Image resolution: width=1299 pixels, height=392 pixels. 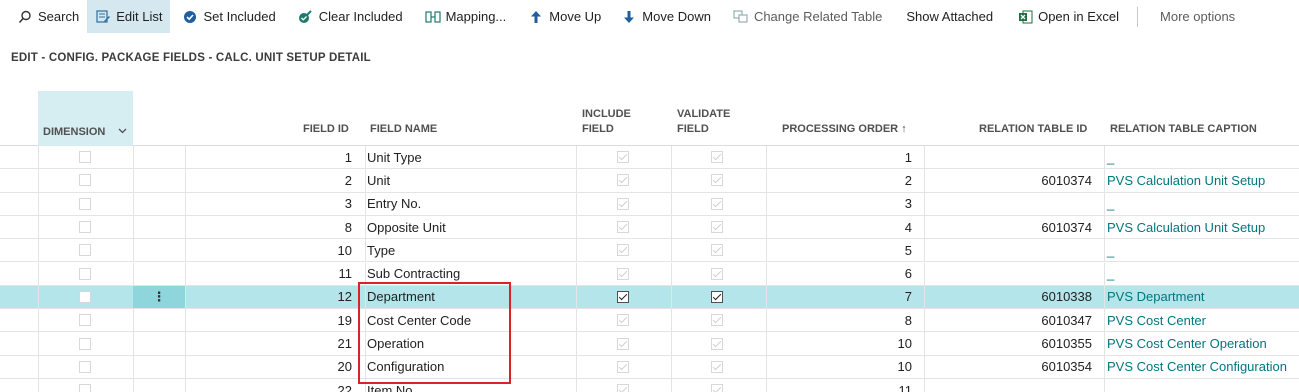 What do you see at coordinates (1066, 297) in the screenshot?
I see `relation-table-id-cell: 6010338` at bounding box center [1066, 297].